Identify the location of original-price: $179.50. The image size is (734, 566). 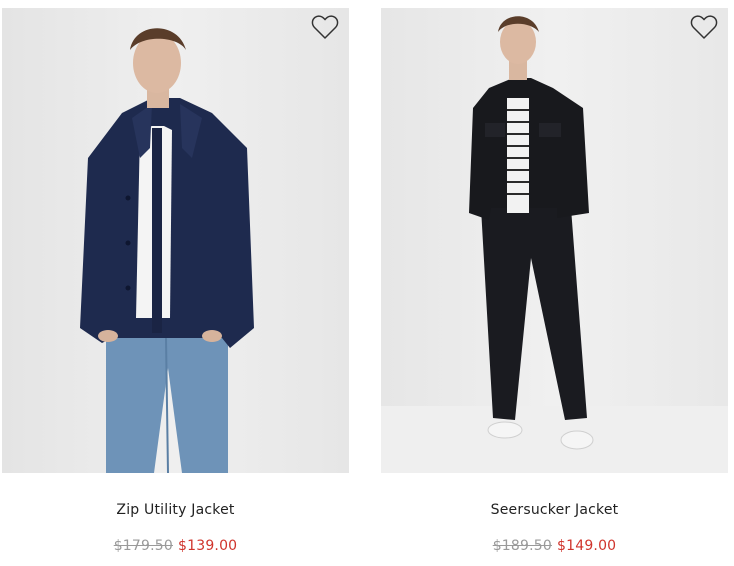
(143, 546).